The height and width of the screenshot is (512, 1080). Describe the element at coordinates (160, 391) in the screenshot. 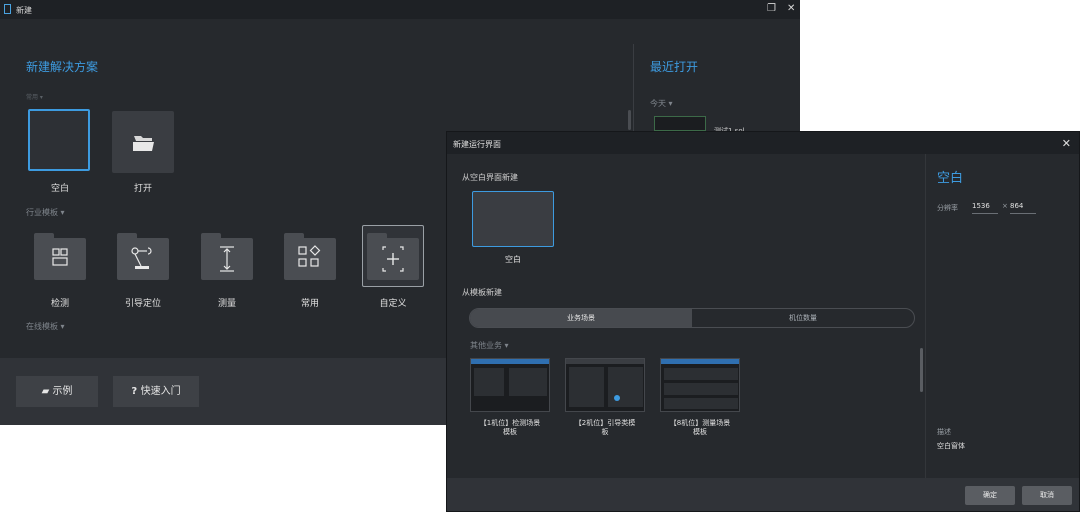

I see `quick-start-label: 快速入门` at that location.